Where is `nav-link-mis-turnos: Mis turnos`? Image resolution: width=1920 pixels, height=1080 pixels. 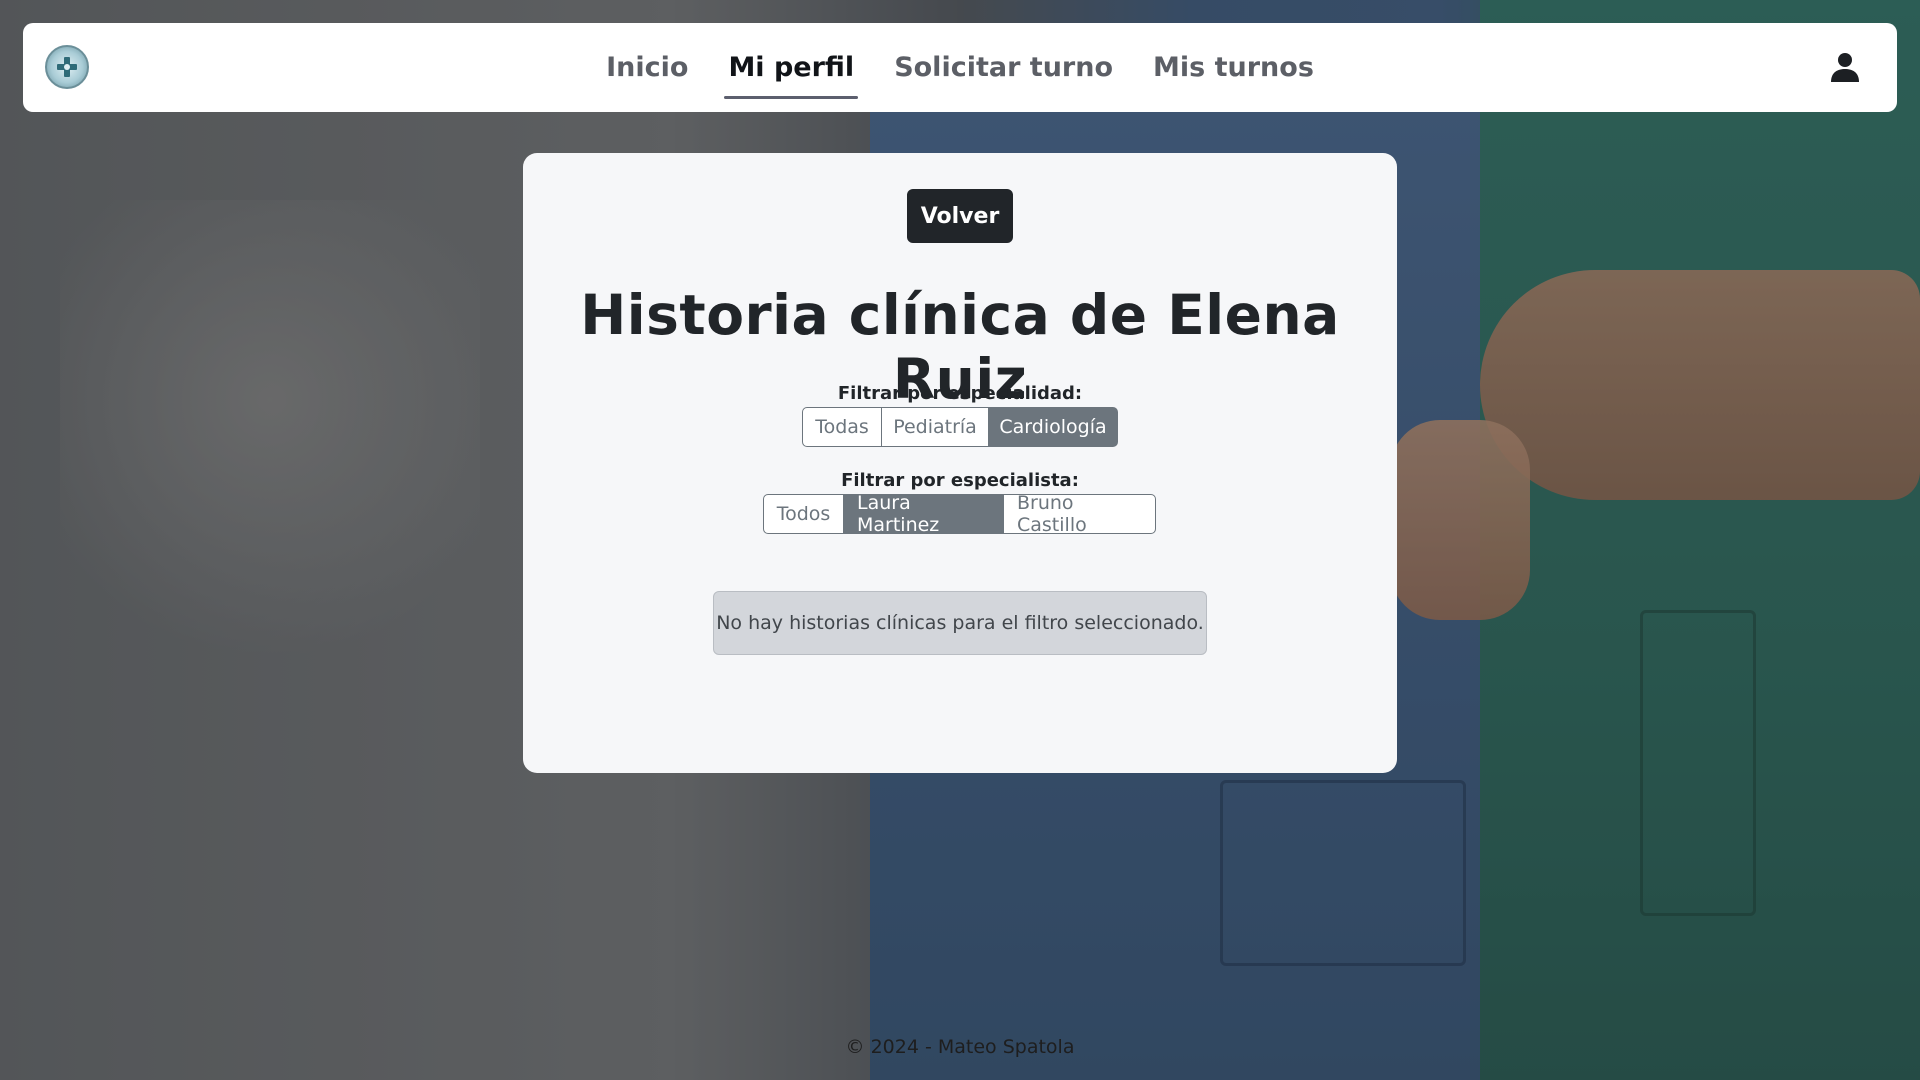
nav-link-mis-turnos: Mis turnos is located at coordinates (1233, 67).